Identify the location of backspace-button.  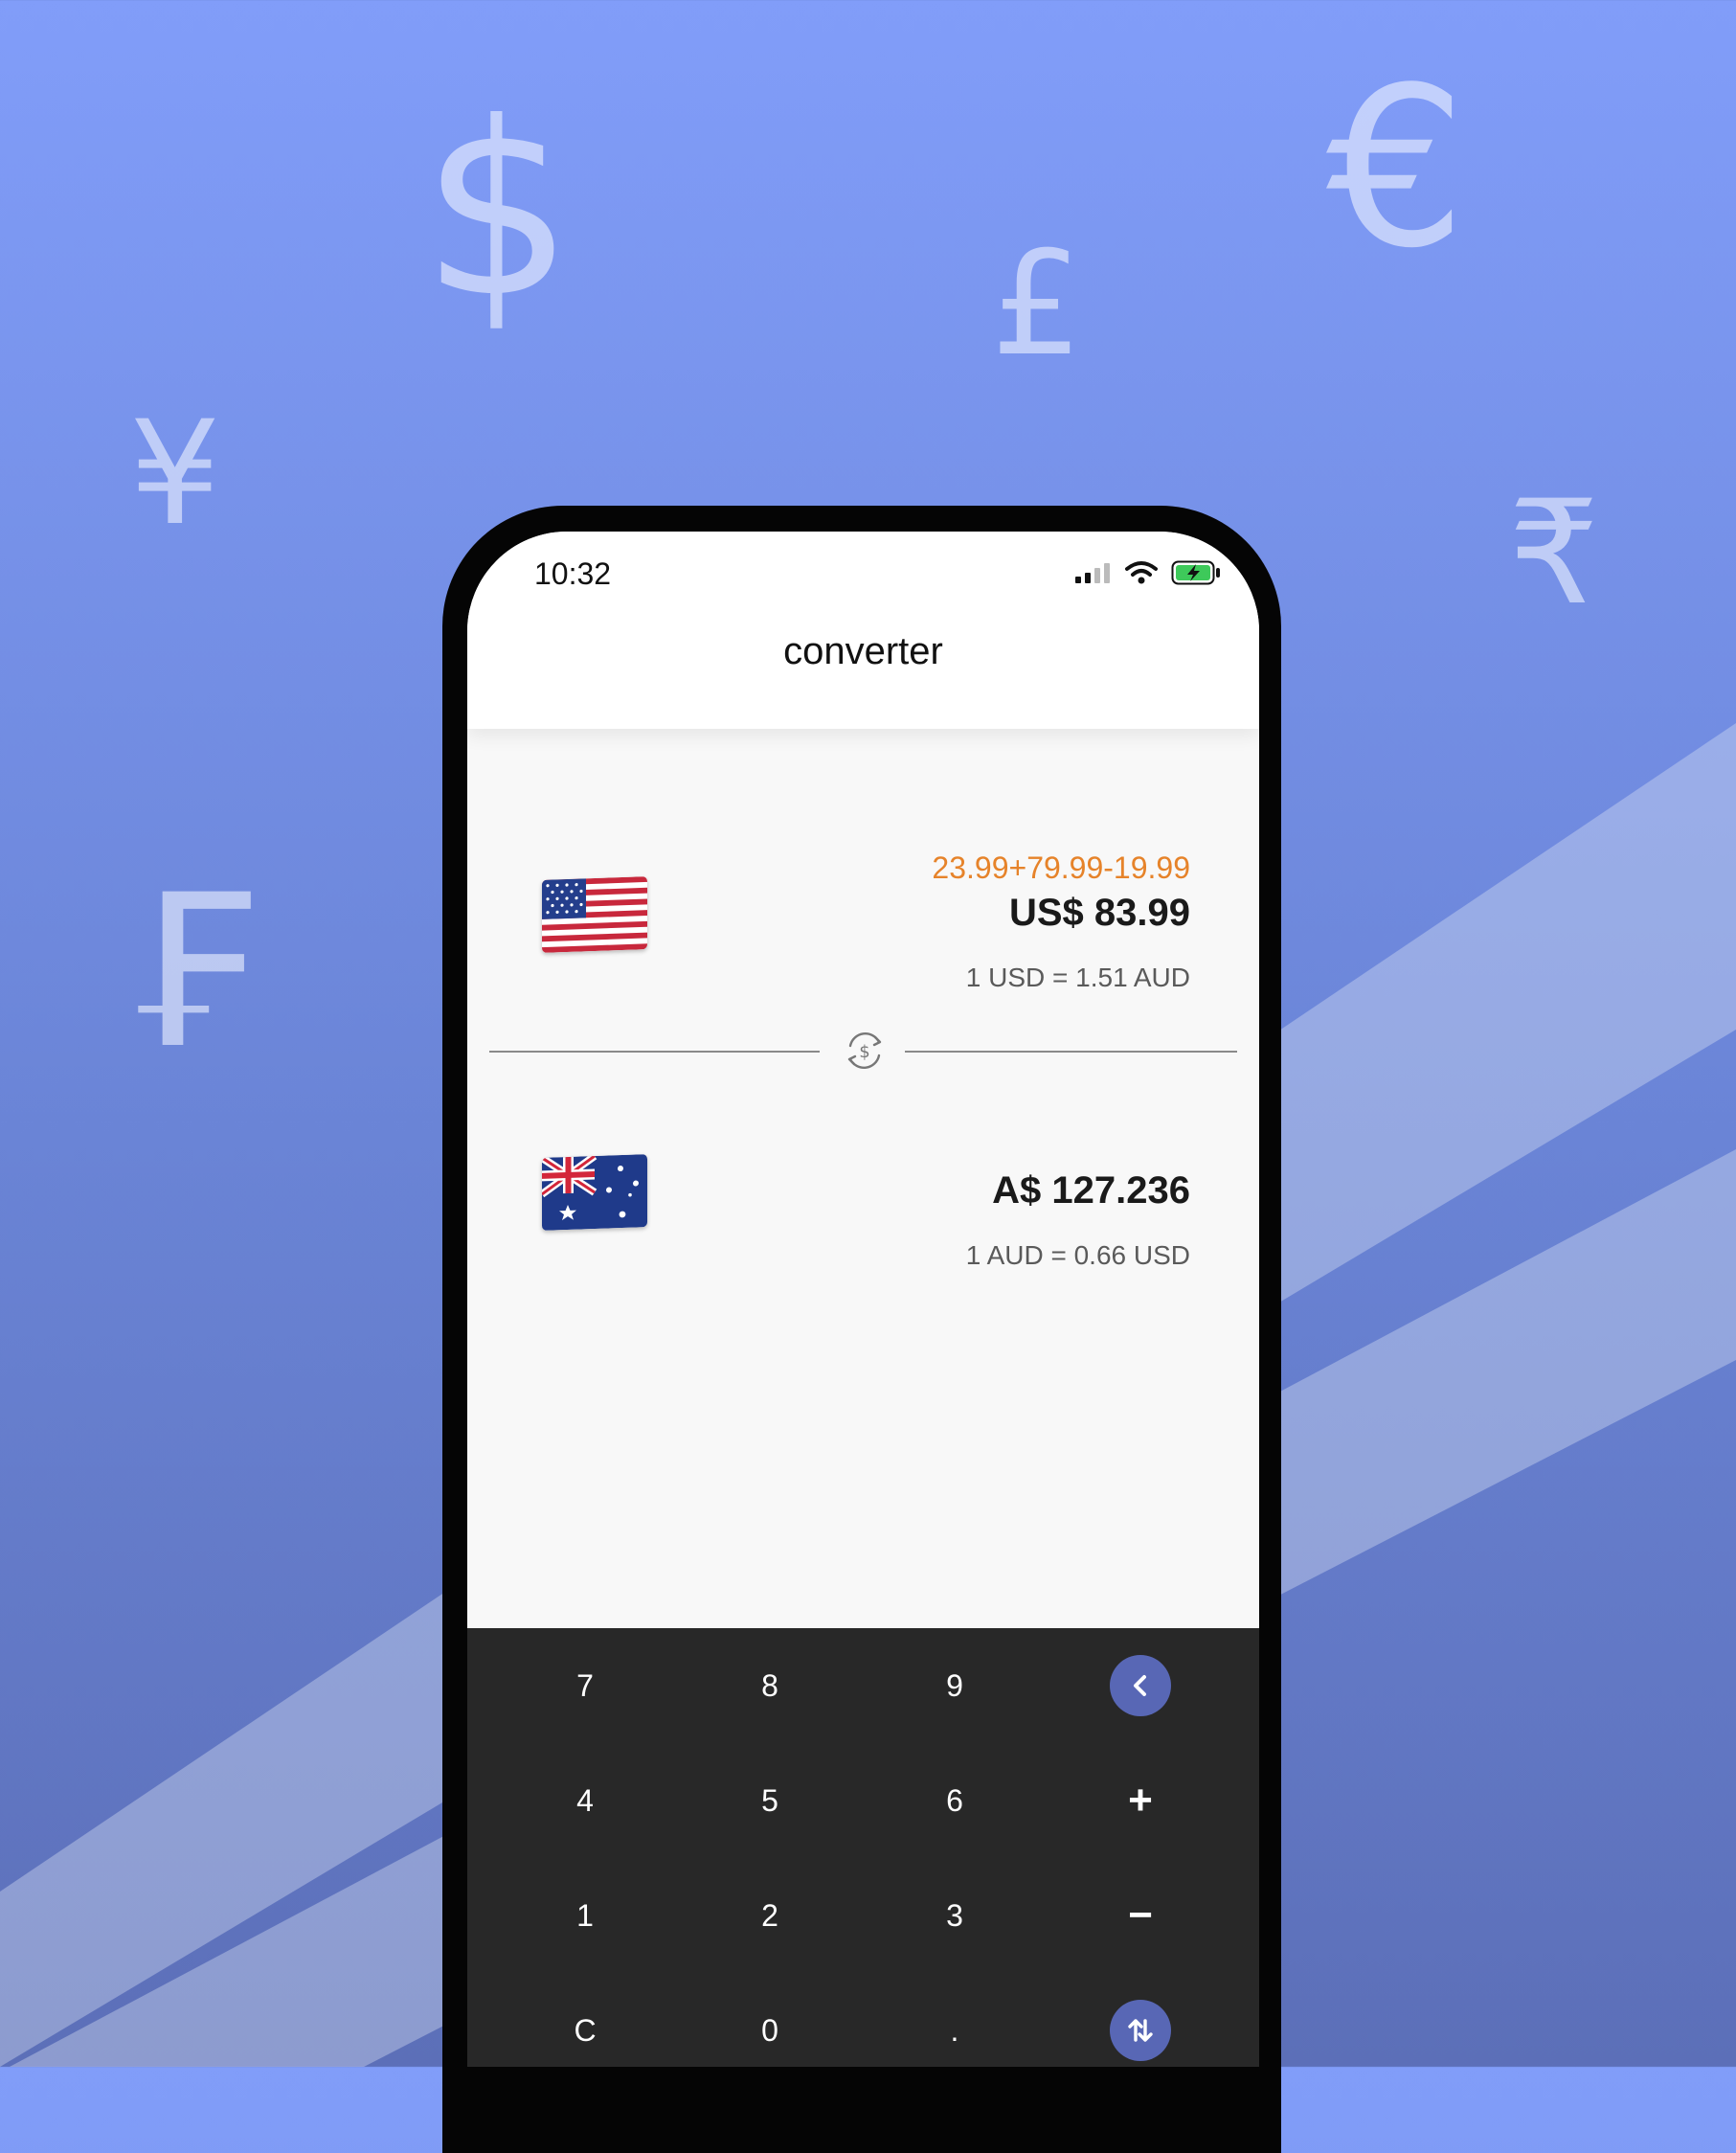
(1140, 1685).